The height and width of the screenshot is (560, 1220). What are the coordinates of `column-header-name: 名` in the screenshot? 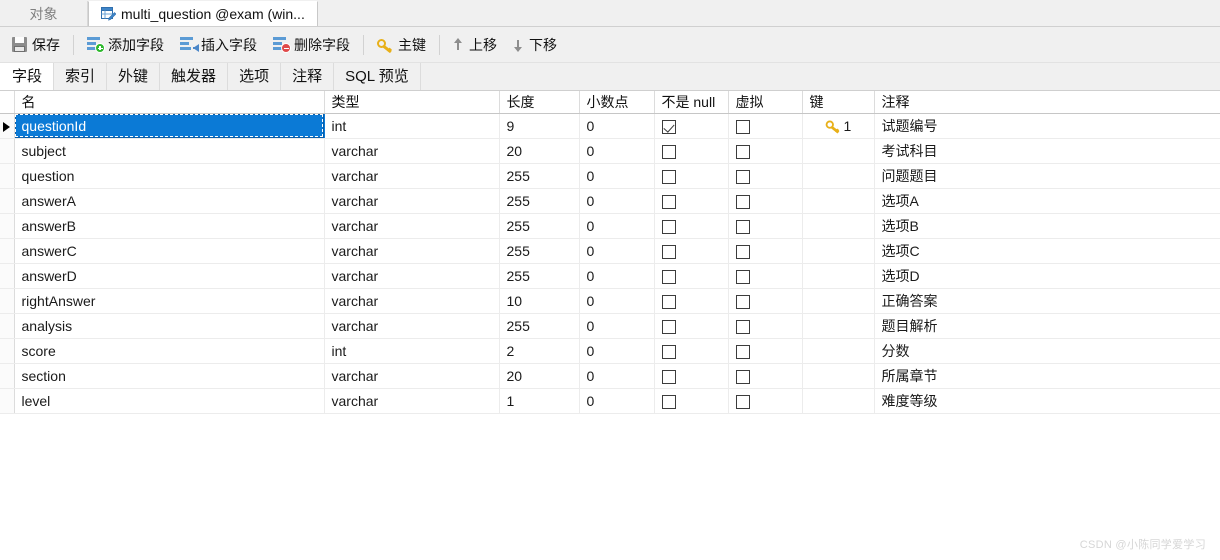 It's located at (169, 102).